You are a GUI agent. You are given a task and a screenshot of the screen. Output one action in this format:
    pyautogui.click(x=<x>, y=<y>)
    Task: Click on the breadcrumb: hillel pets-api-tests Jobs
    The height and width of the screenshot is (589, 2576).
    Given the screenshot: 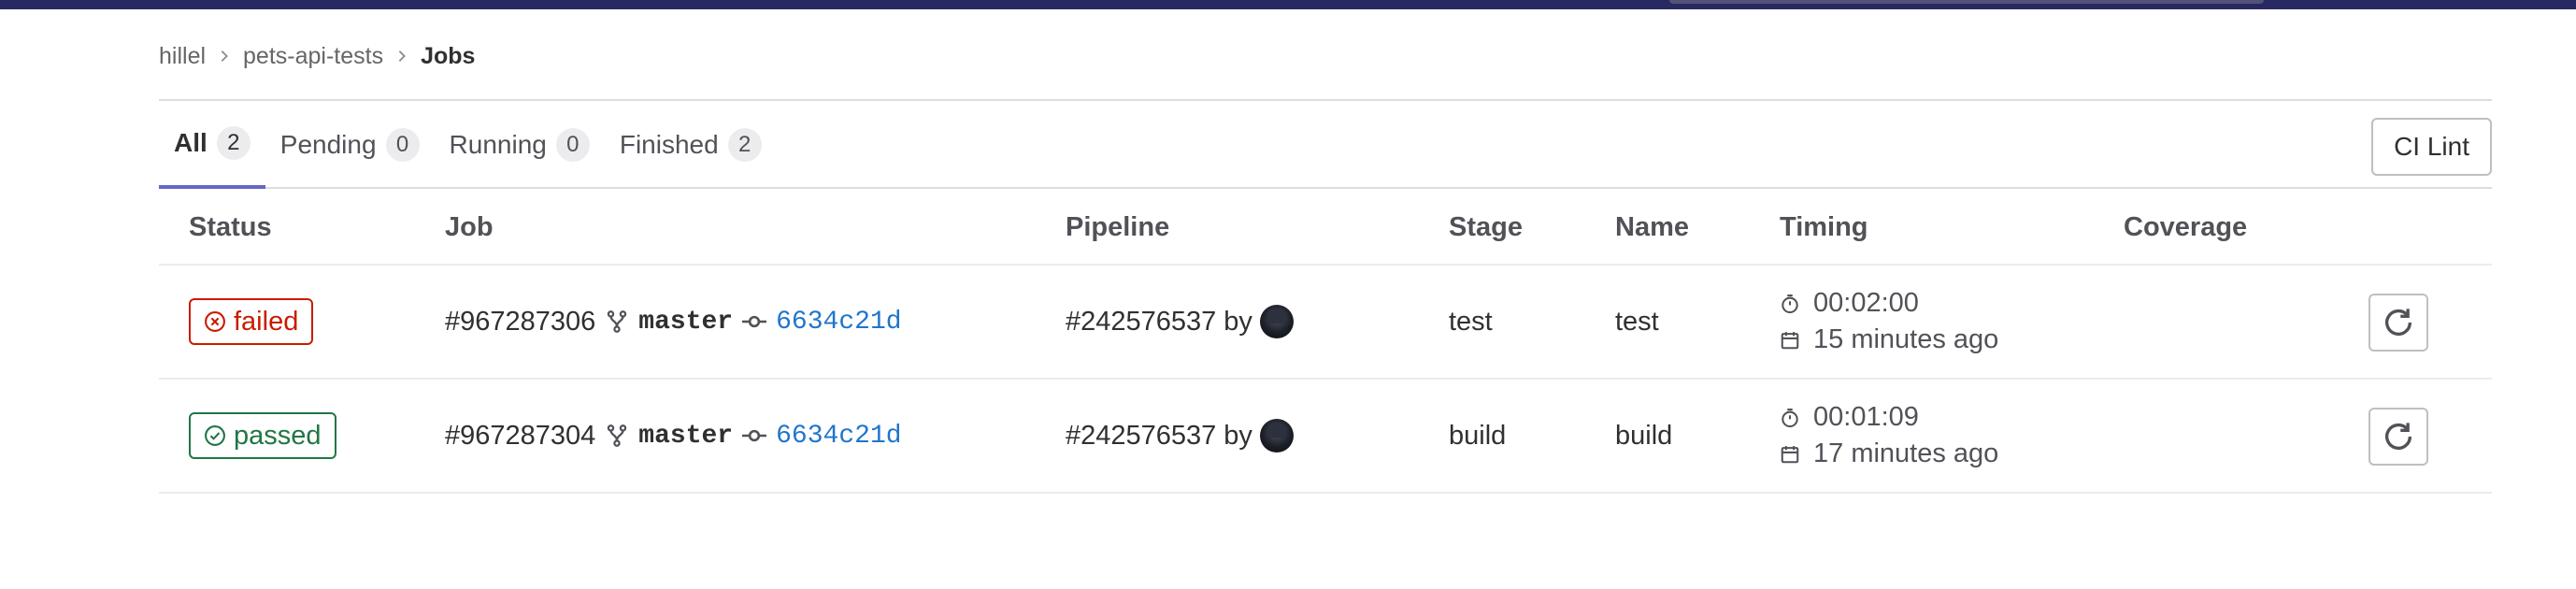 What is the action you would take?
    pyautogui.click(x=317, y=56)
    